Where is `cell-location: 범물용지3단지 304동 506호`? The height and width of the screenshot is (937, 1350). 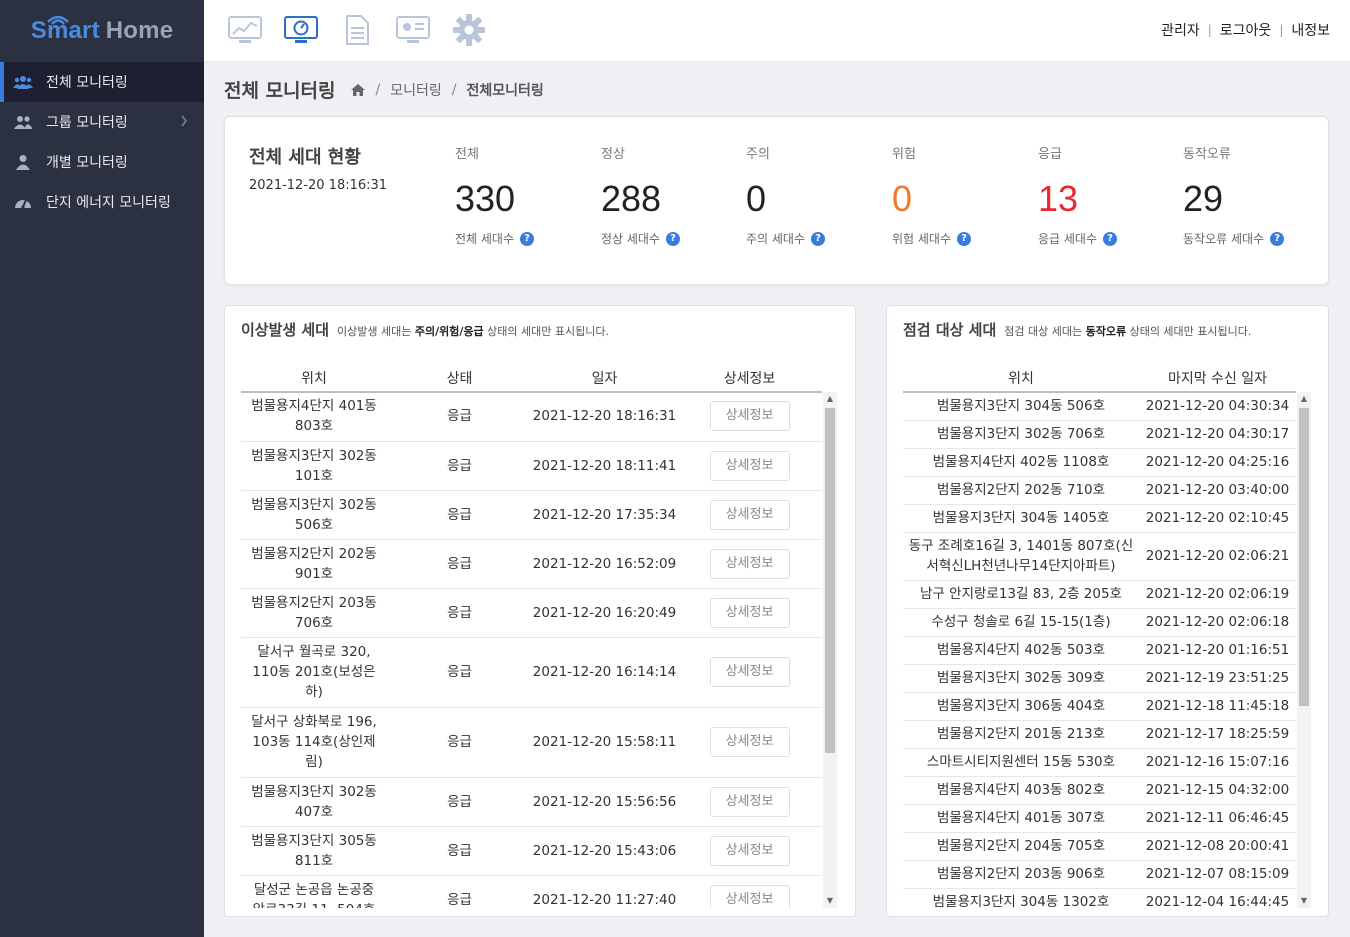 cell-location: 범물용지3단지 304동 506호 is located at coordinates (1021, 406).